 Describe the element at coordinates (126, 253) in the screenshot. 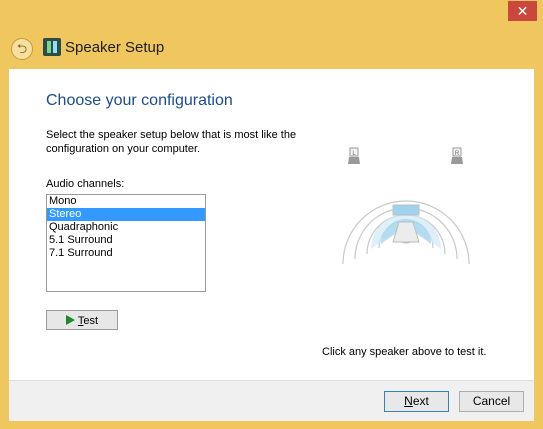

I see `list-item-7-1-surround: 7.1 Surround` at that location.